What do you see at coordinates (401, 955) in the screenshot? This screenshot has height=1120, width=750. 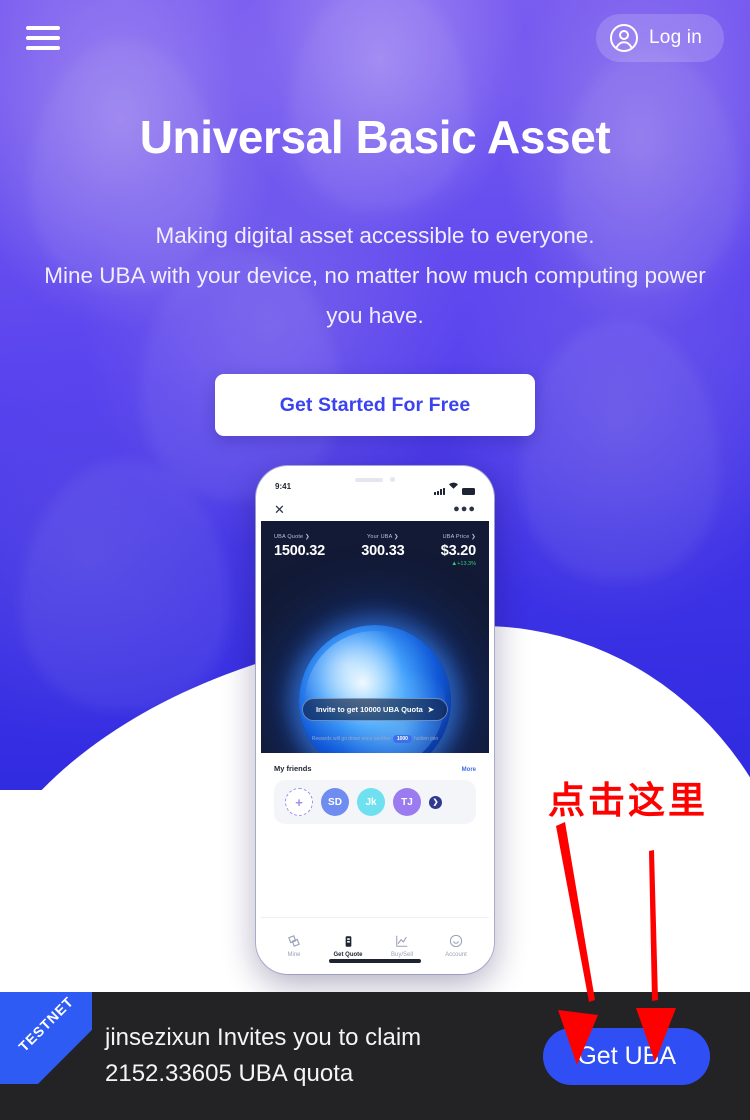 I see `tab-label: Buy/Sell` at bounding box center [401, 955].